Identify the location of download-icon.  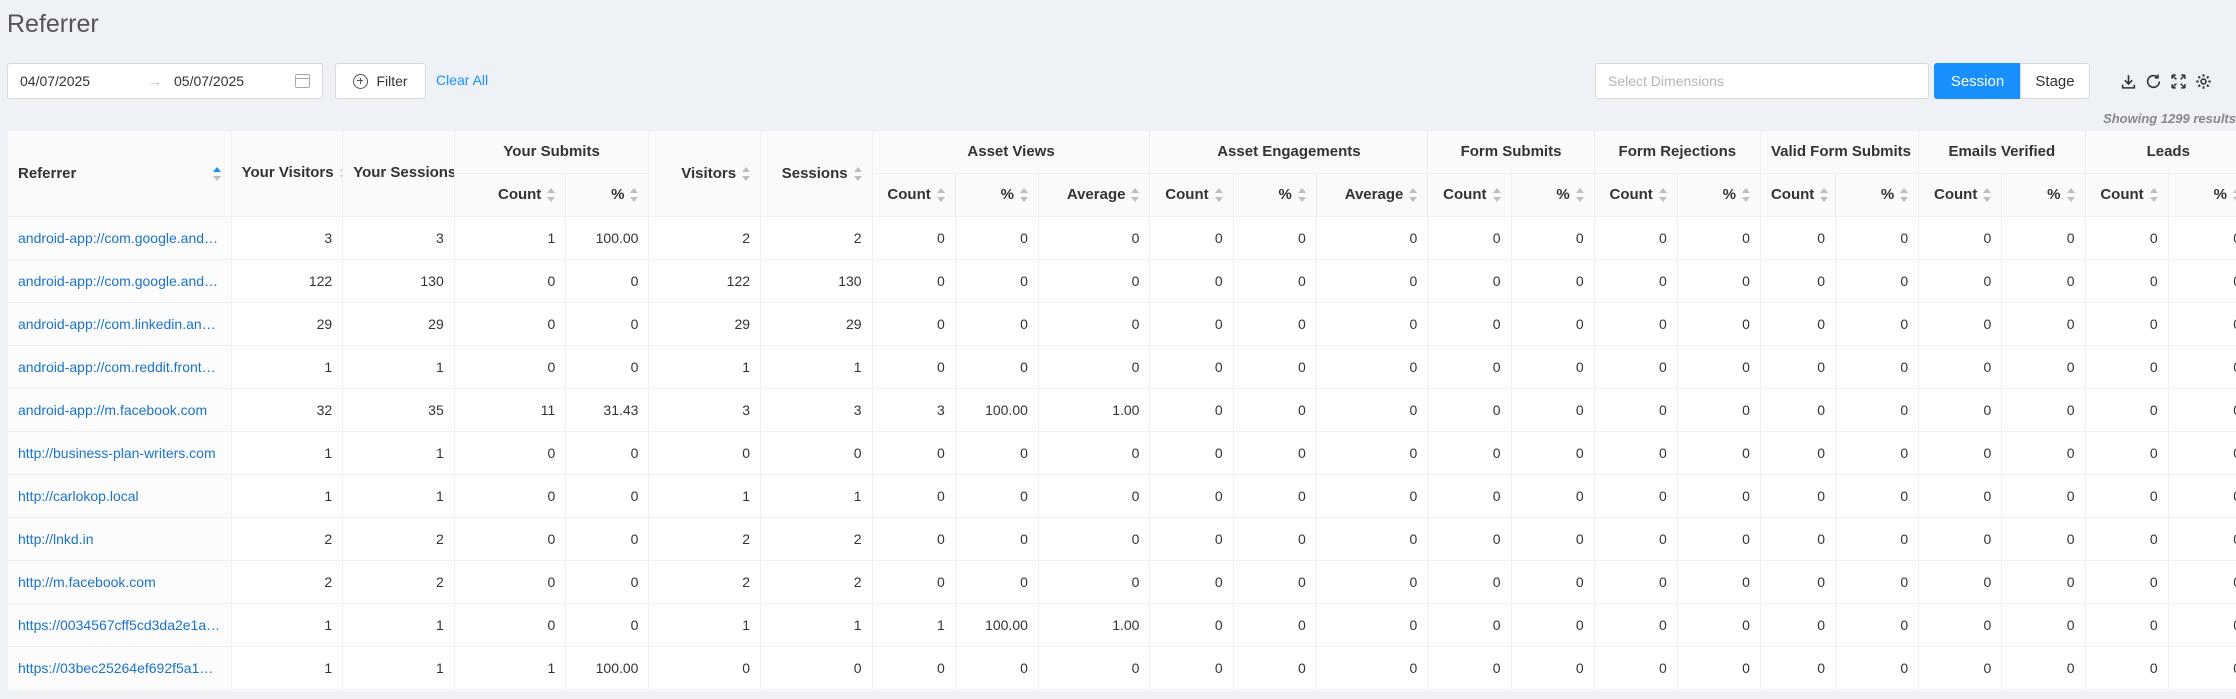
(2128, 81).